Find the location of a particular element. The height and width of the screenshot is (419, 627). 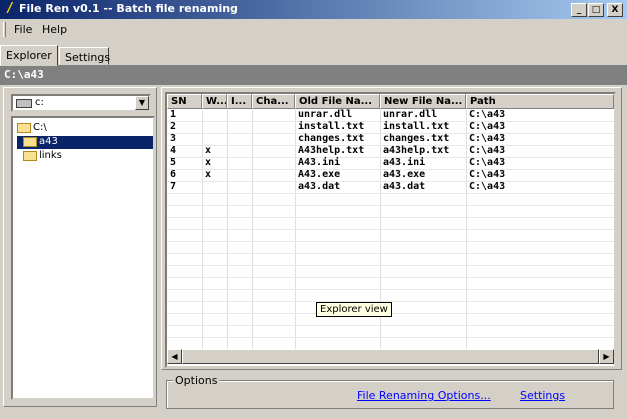

cell-old-file-name: A43.exe is located at coordinates (319, 174).